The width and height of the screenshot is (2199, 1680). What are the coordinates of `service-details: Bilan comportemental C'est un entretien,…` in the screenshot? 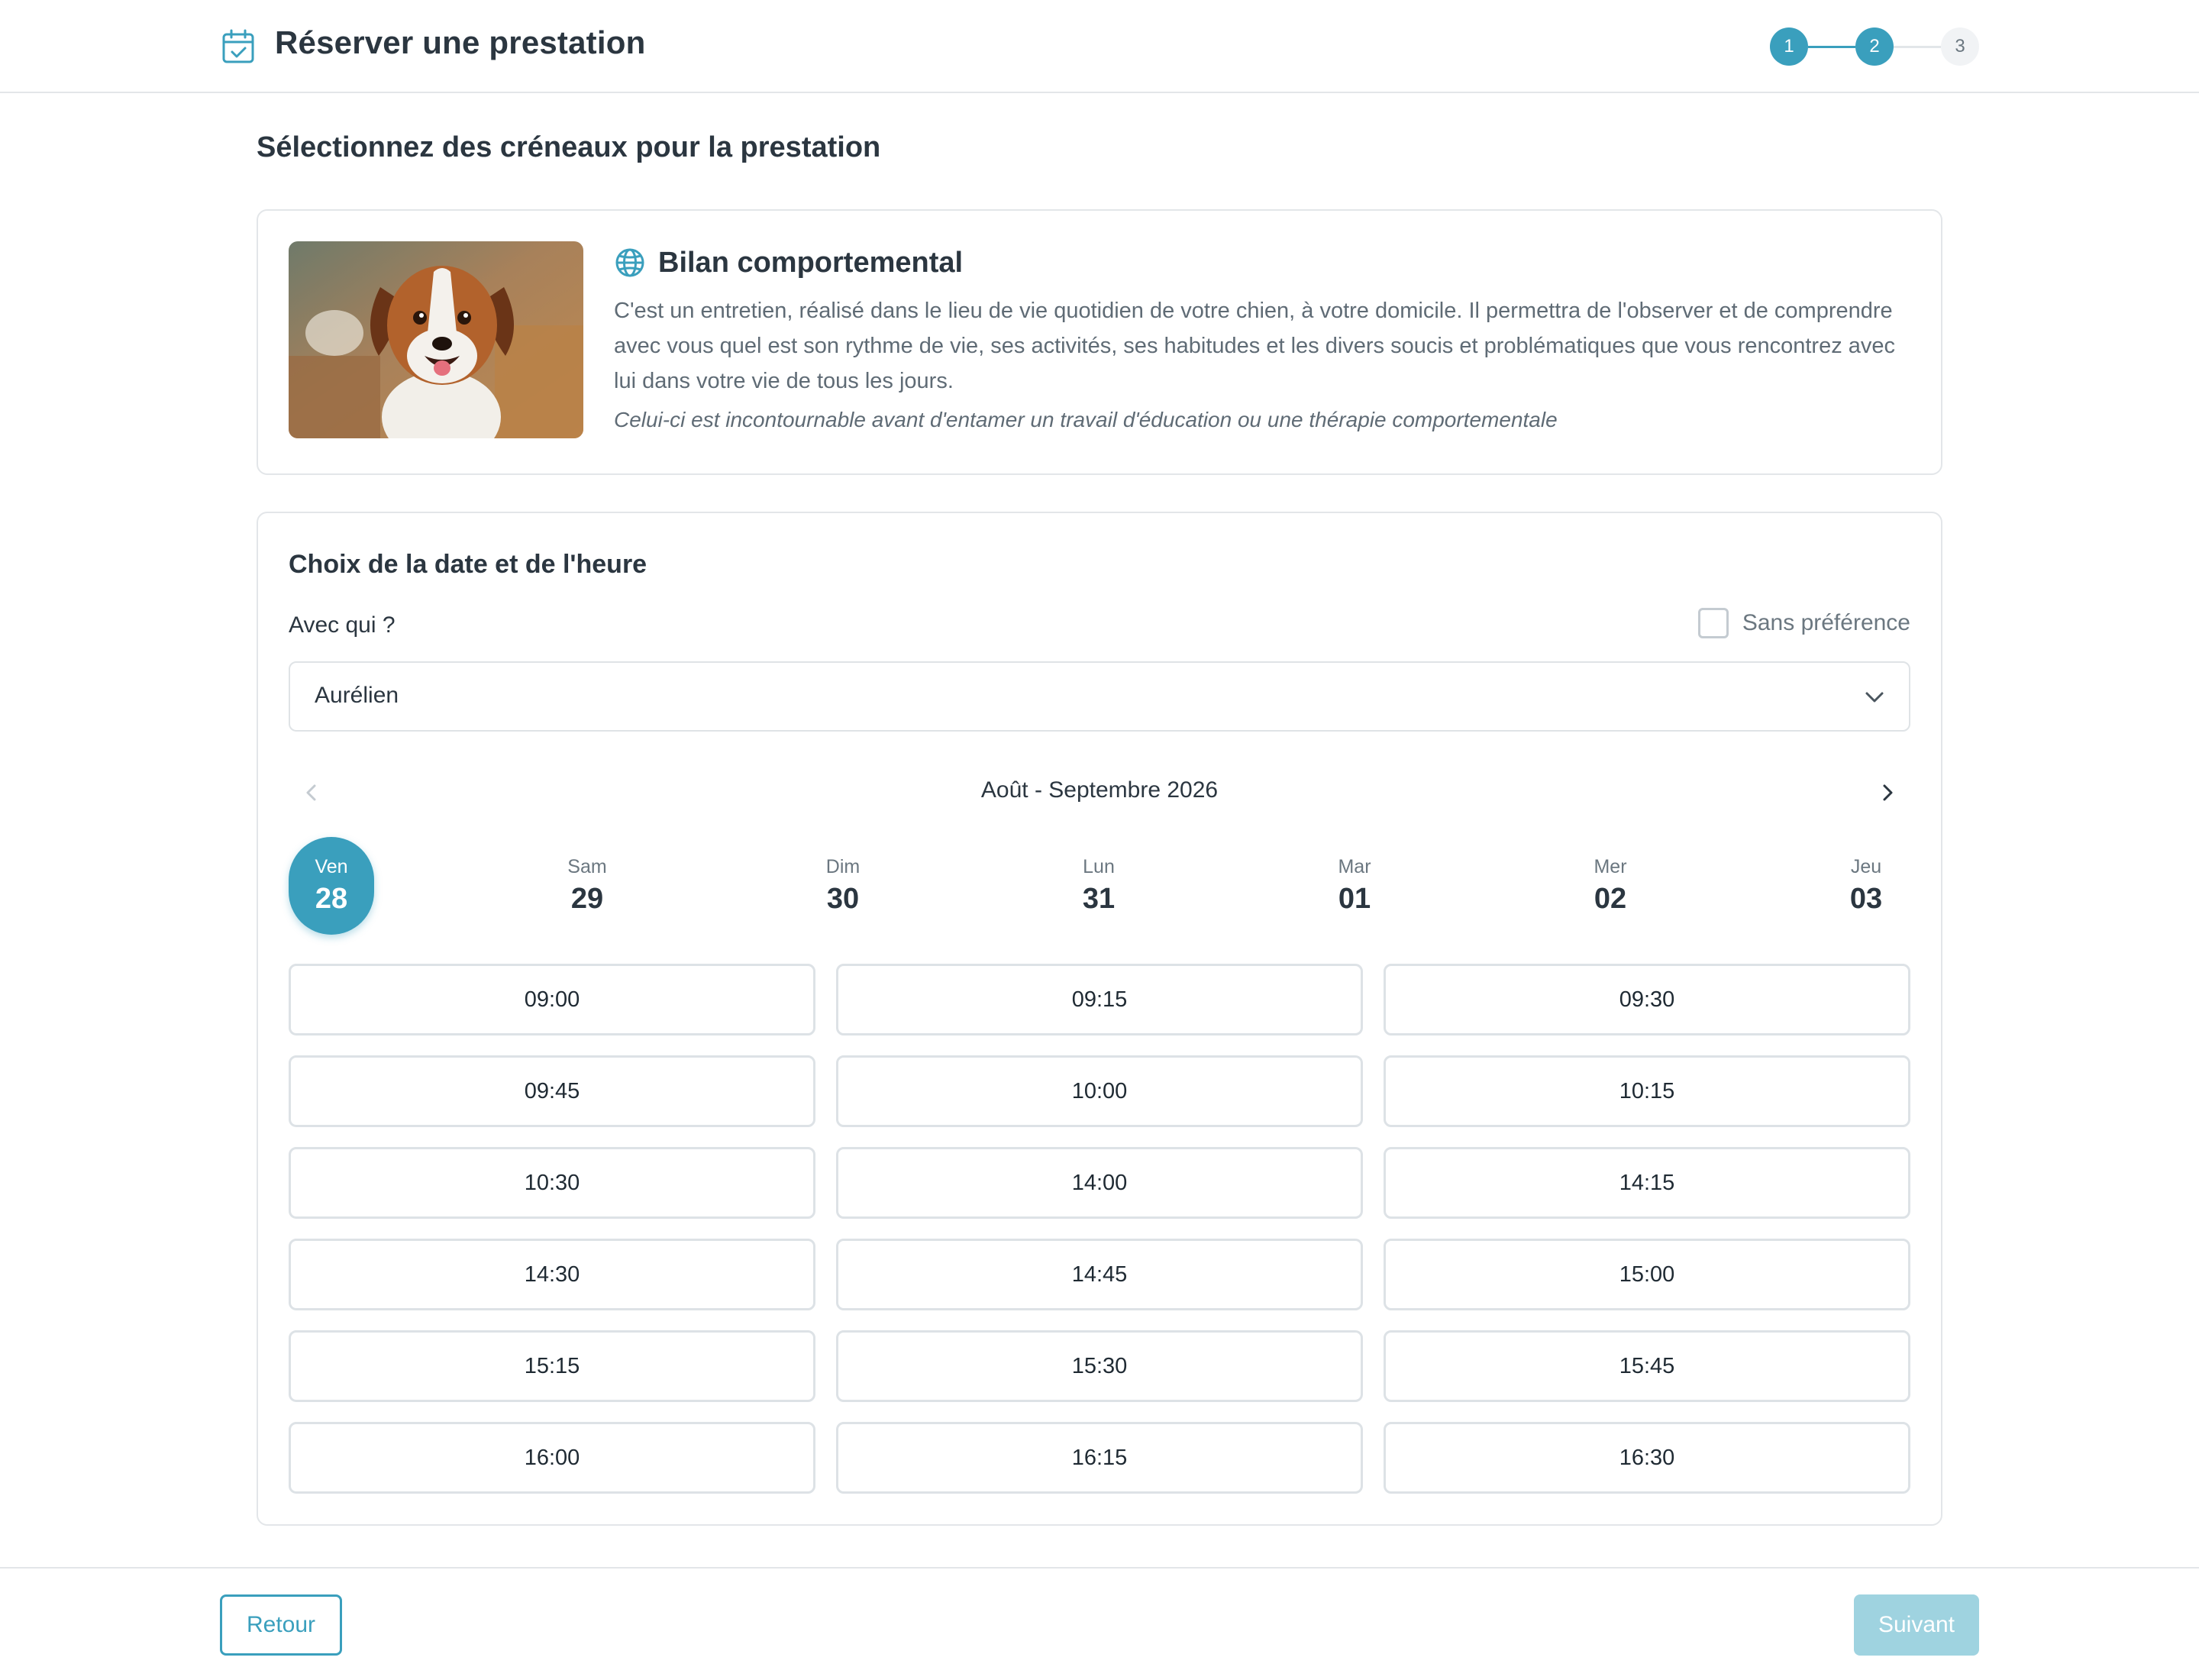 It's located at (1263, 338).